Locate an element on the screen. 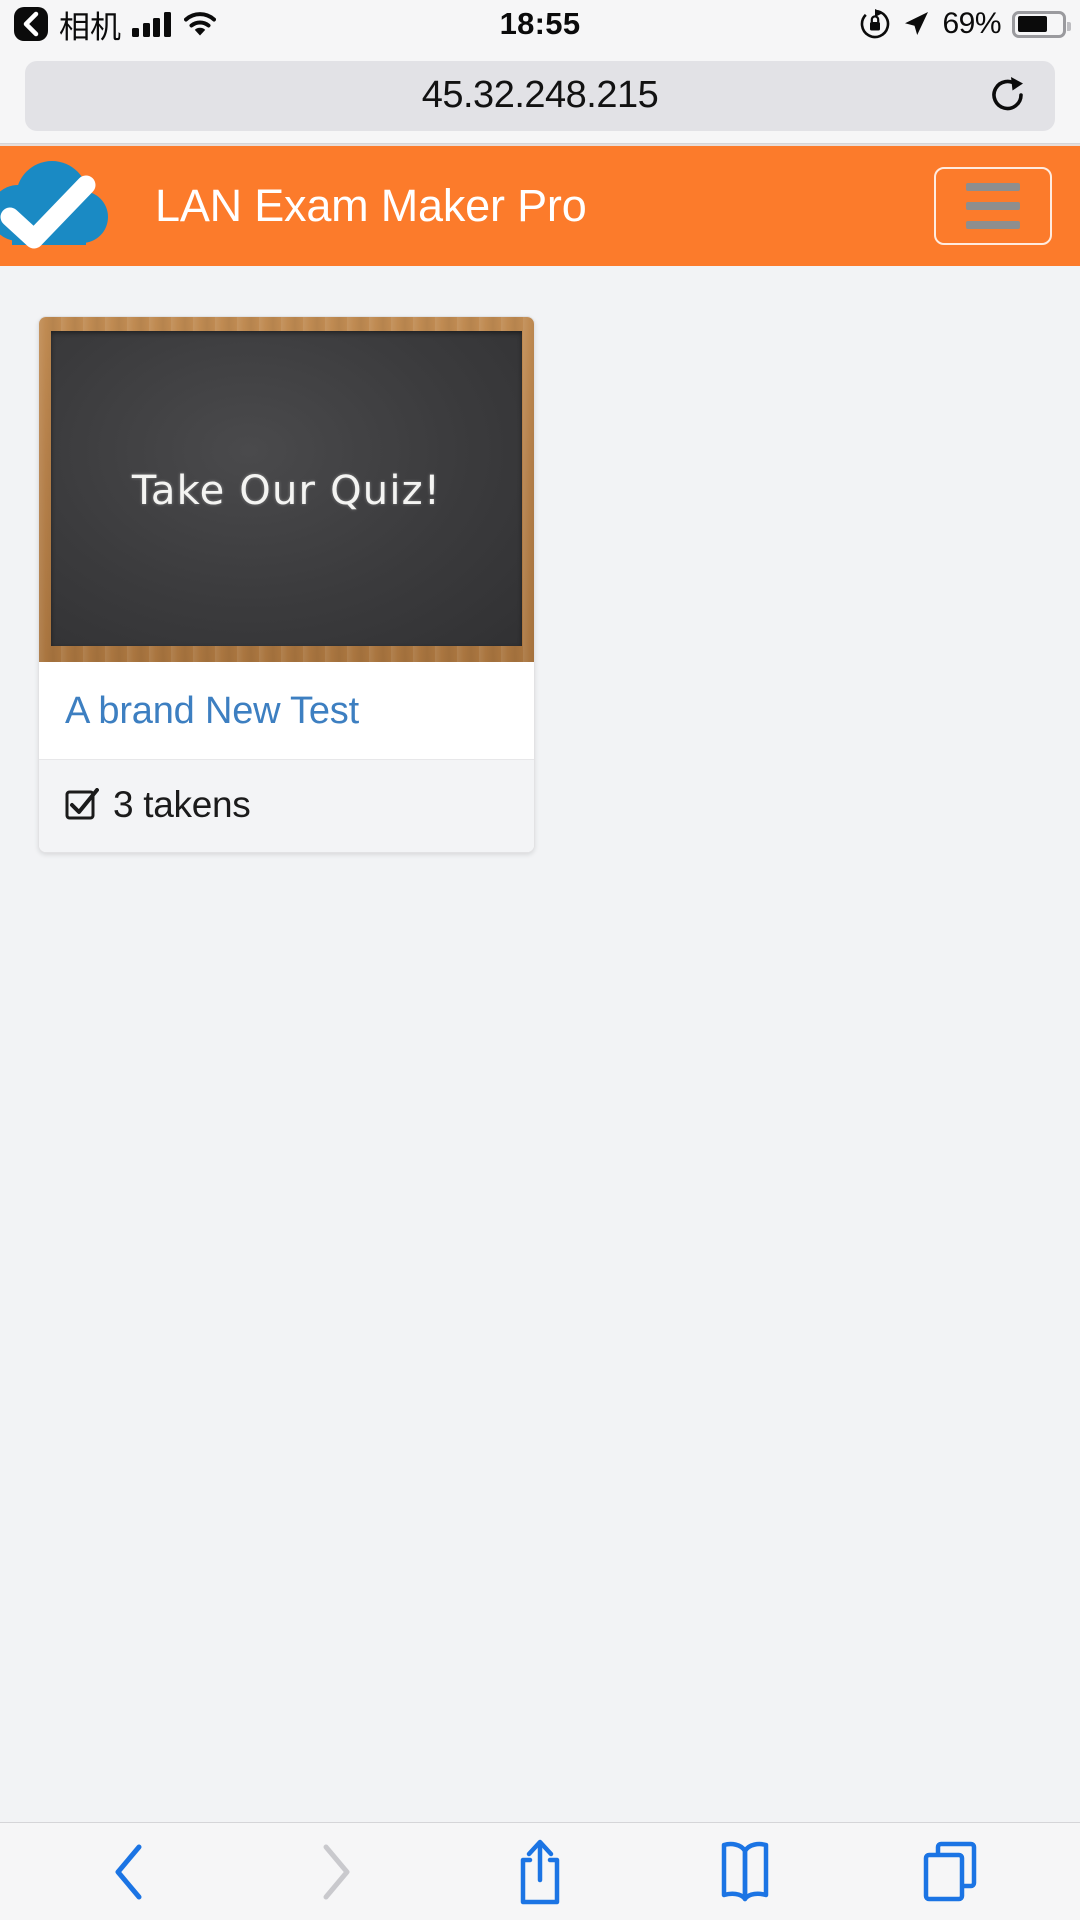 The image size is (1080, 1920). checkbox-checked-icon is located at coordinates (82, 804).